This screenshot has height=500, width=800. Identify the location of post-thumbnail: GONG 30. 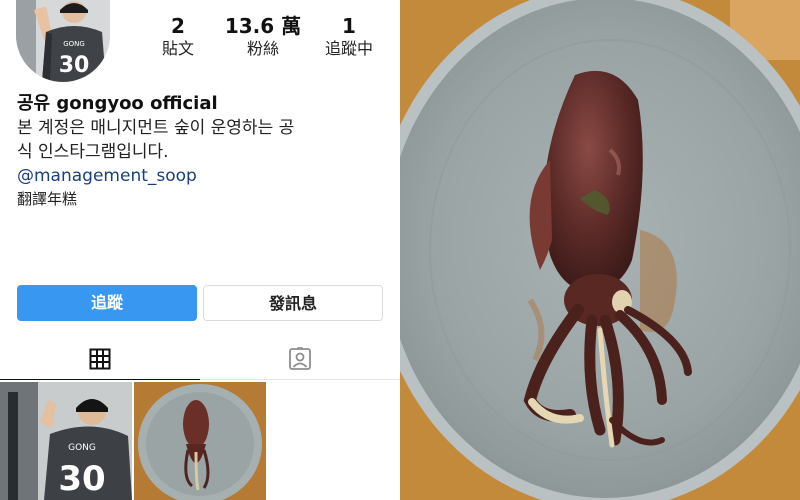
(66, 441).